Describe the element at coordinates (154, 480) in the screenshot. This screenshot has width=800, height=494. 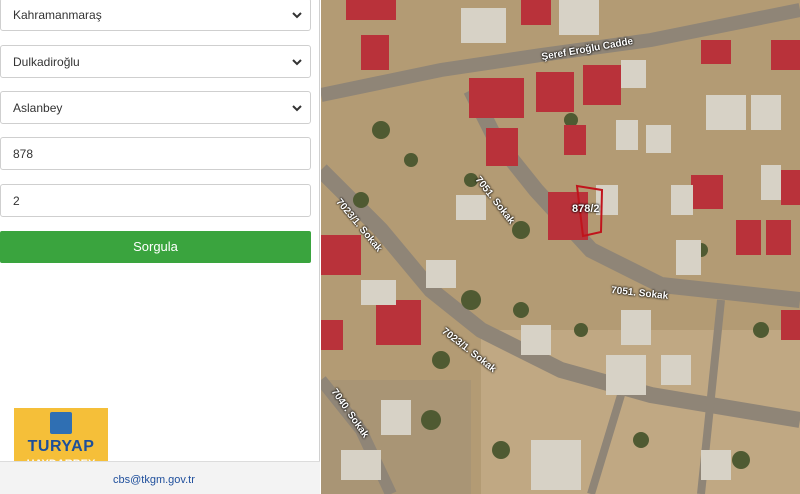
I see `contact-email-link: cbs@tkgm.gov.tr` at that location.